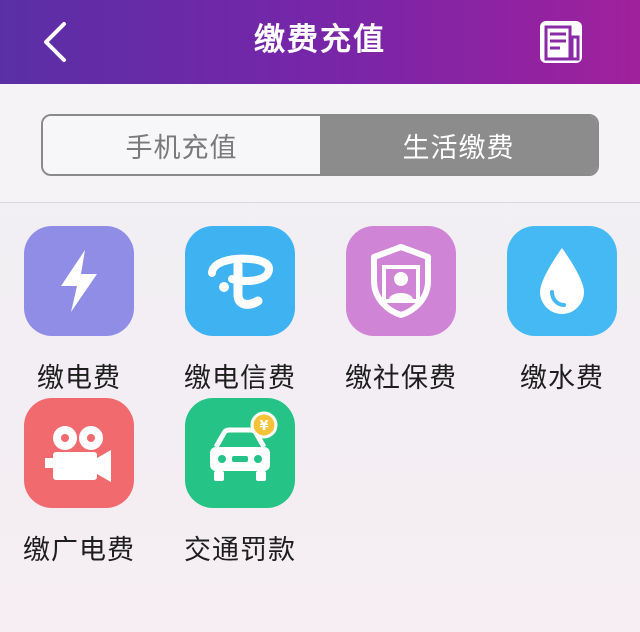 Image resolution: width=640 pixels, height=632 pixels. I want to click on service-traffic-fine: ¥ 交通罚款, so click(240, 482).